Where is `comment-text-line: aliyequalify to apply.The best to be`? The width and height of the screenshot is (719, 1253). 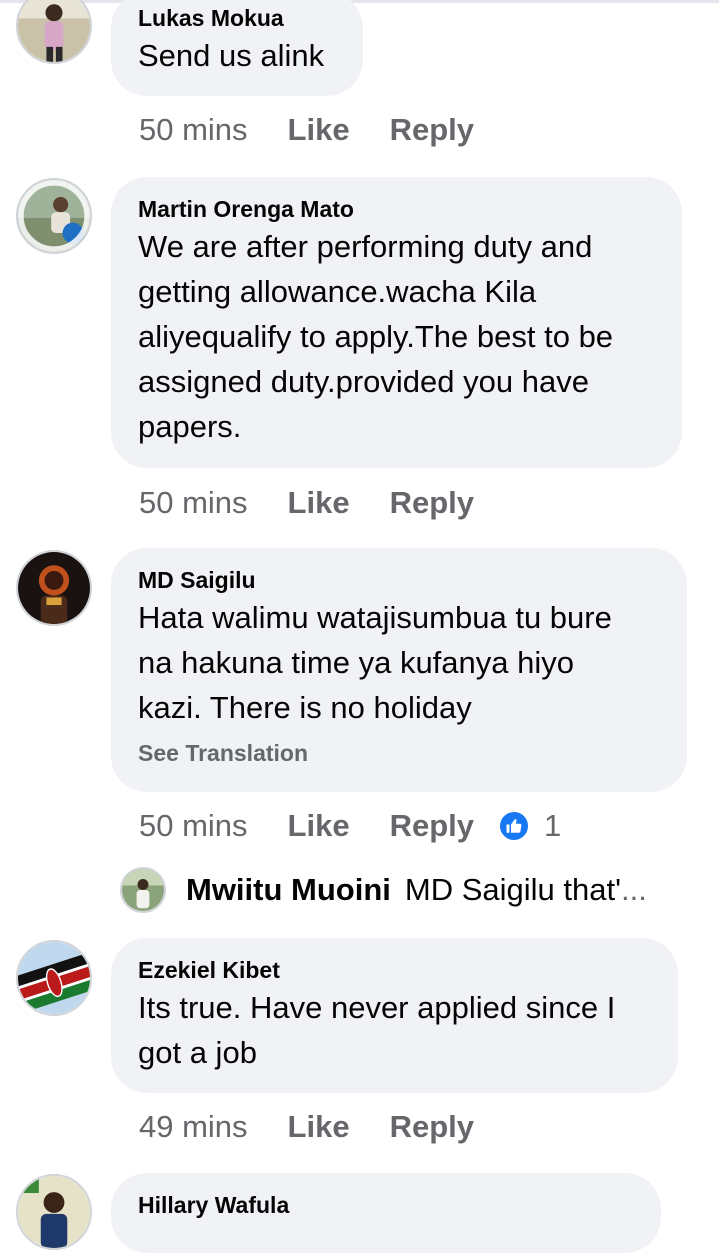
comment-text-line: aliyequalify to apply.The best to be is located at coordinates (376, 336).